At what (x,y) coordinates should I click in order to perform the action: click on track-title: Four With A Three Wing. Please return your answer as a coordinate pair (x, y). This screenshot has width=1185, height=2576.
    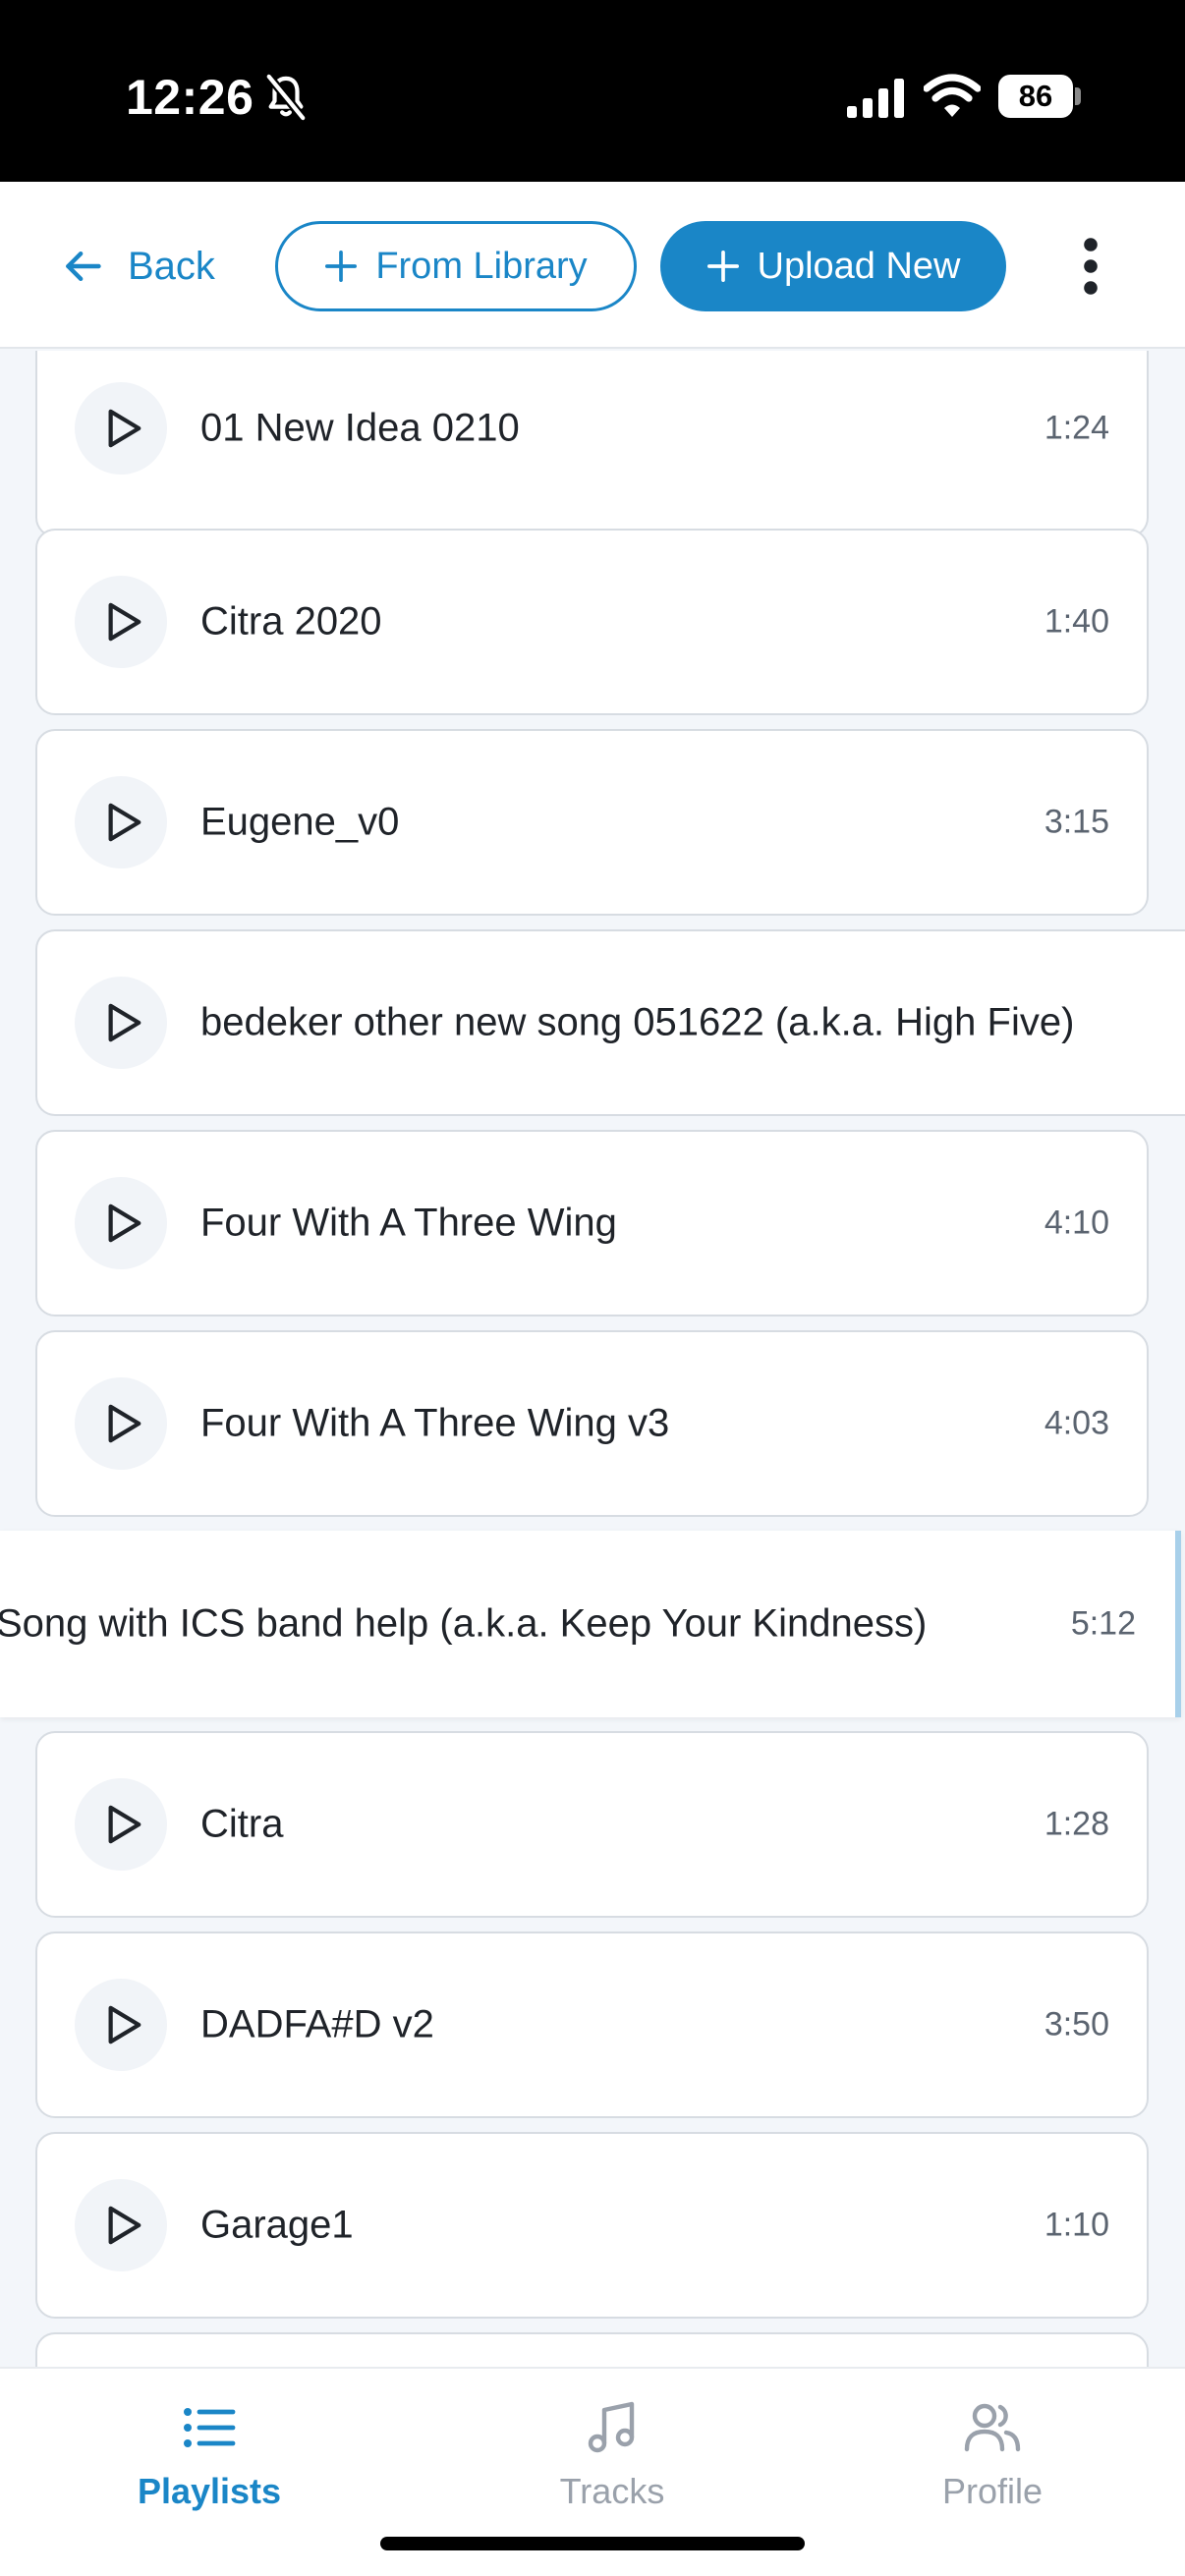
    Looking at the image, I should click on (409, 1223).